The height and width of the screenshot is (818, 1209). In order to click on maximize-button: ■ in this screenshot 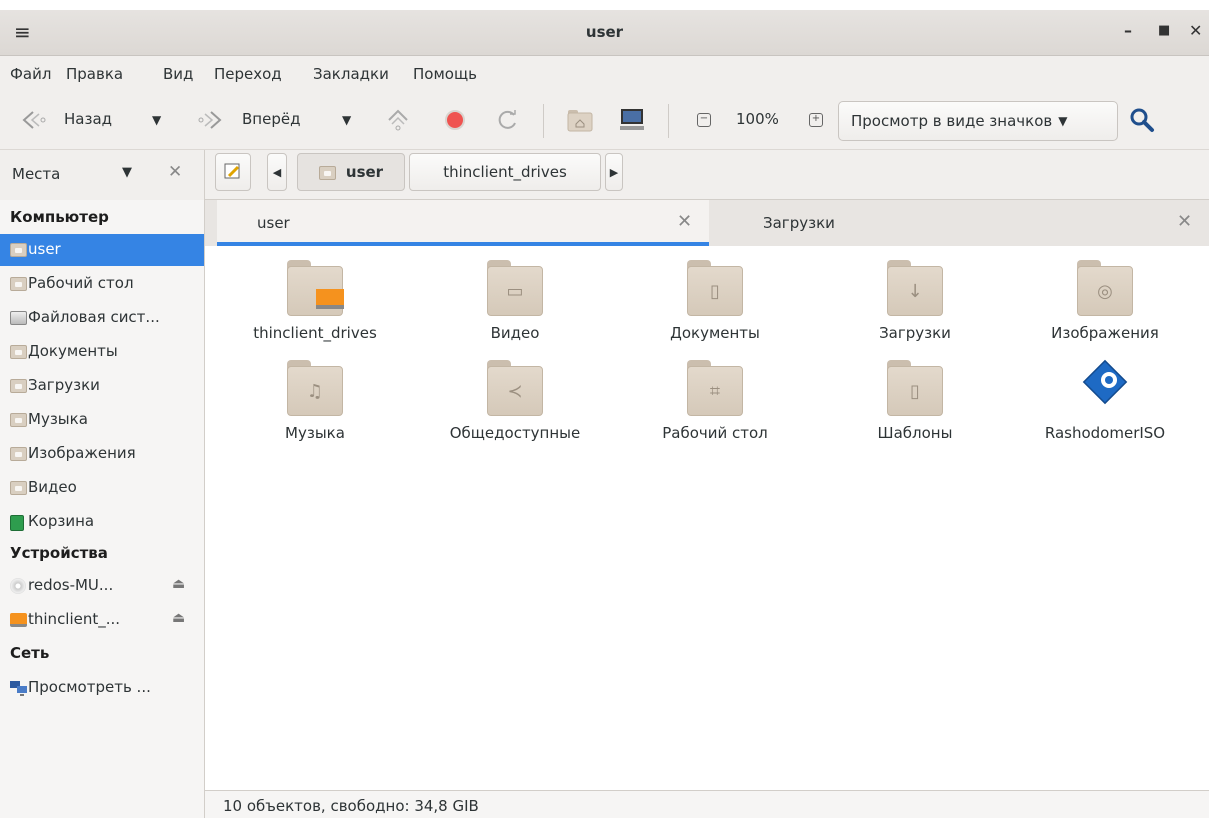, I will do `click(1164, 30)`.